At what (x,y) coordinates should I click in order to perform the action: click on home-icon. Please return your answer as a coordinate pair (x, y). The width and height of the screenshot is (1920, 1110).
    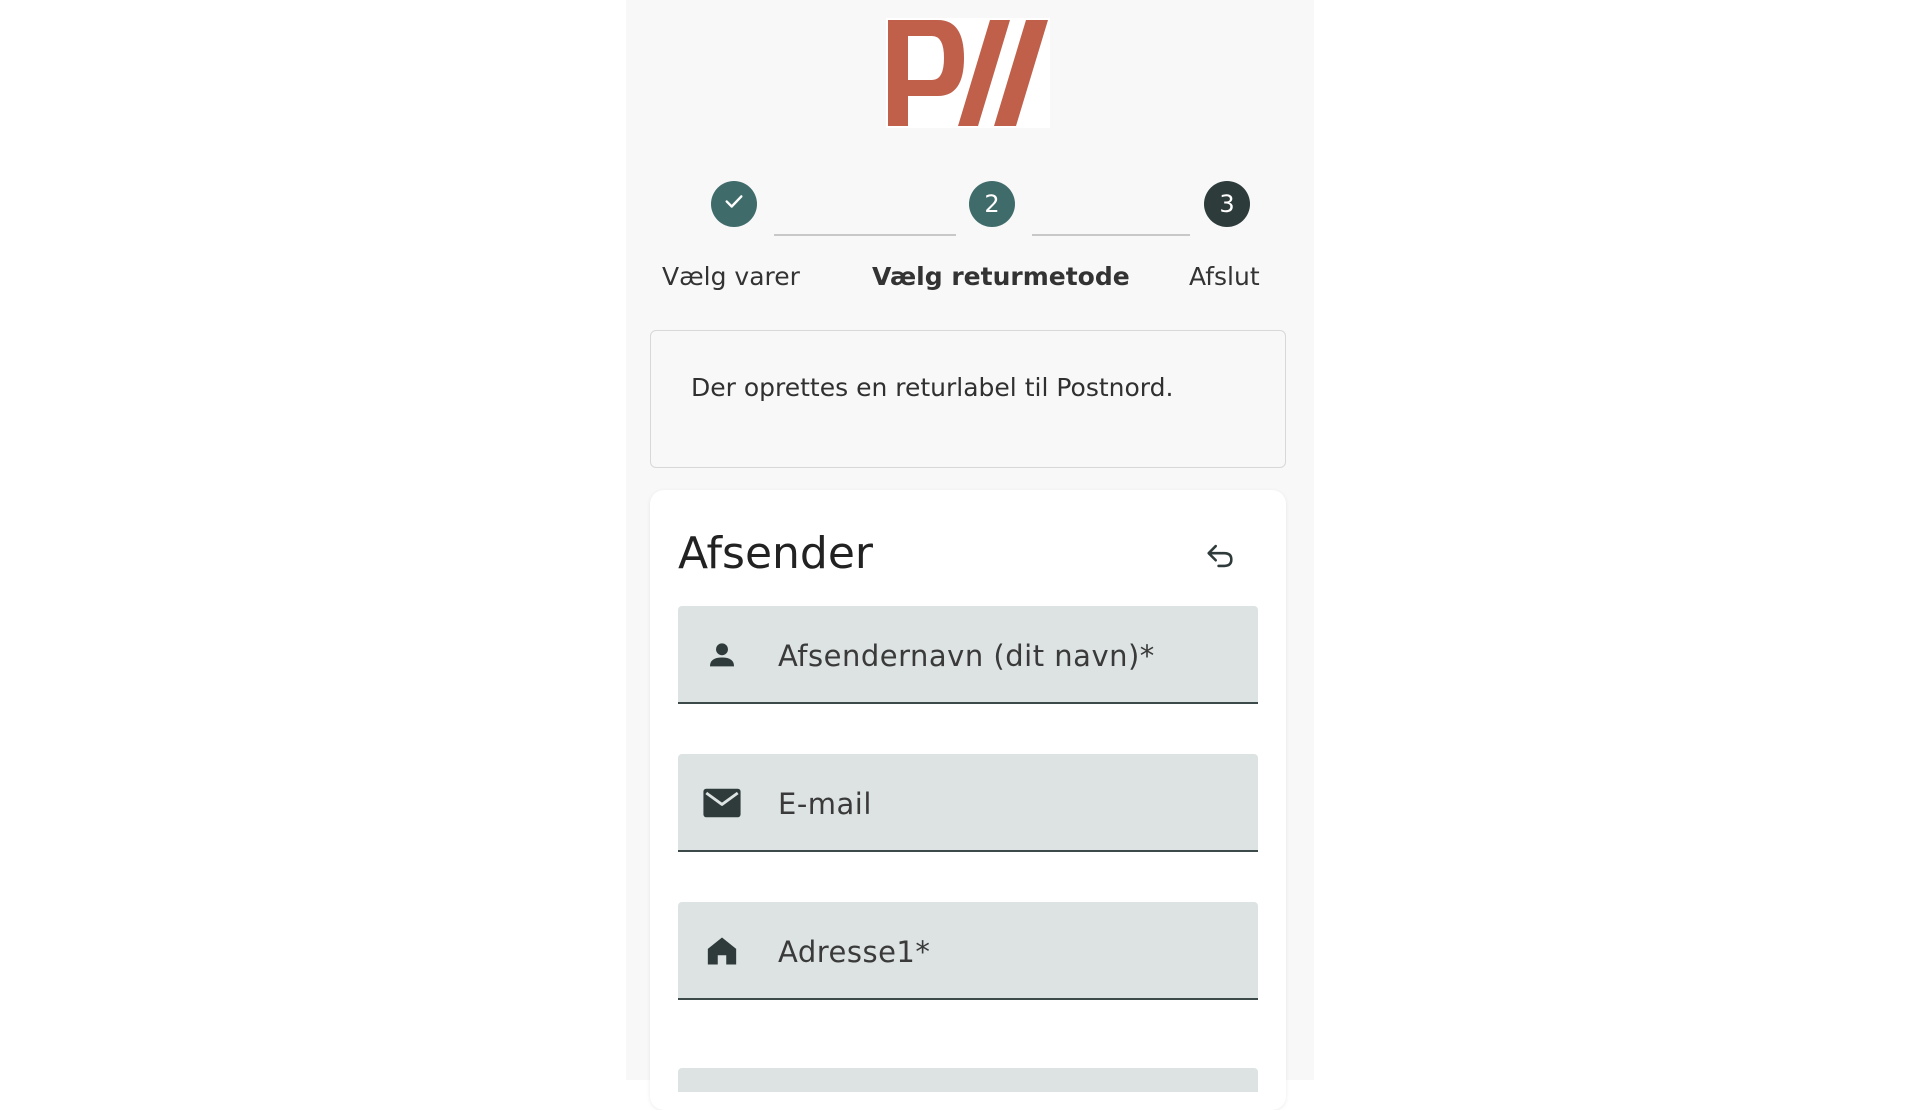
    Looking at the image, I should click on (722, 951).